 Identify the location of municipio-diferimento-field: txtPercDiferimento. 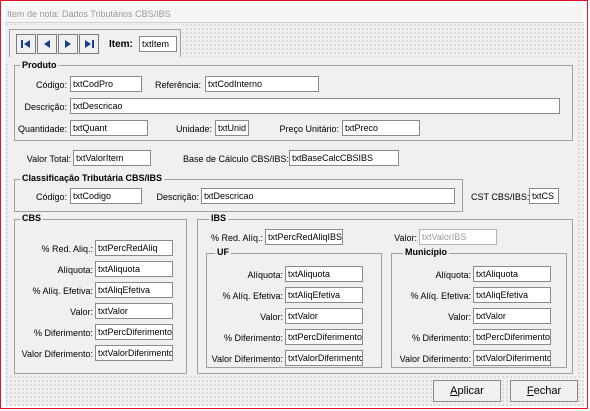
(512, 337).